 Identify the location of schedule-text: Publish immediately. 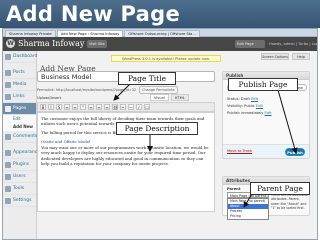
(245, 113).